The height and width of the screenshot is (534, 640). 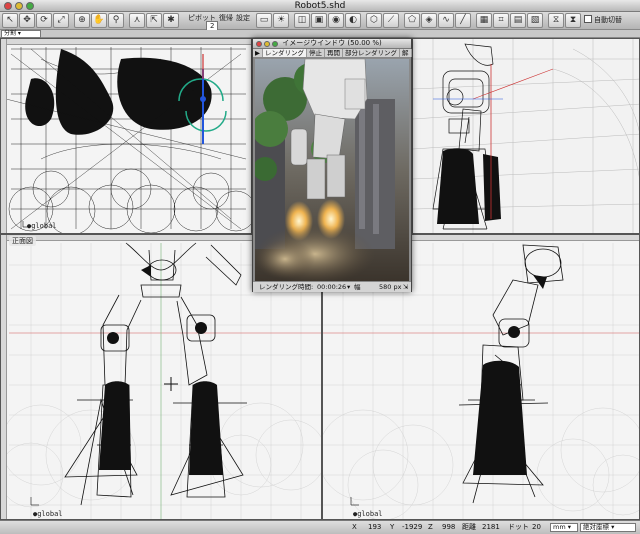 What do you see at coordinates (412, 527) in the screenshot?
I see `y-value: -1929` at bounding box center [412, 527].